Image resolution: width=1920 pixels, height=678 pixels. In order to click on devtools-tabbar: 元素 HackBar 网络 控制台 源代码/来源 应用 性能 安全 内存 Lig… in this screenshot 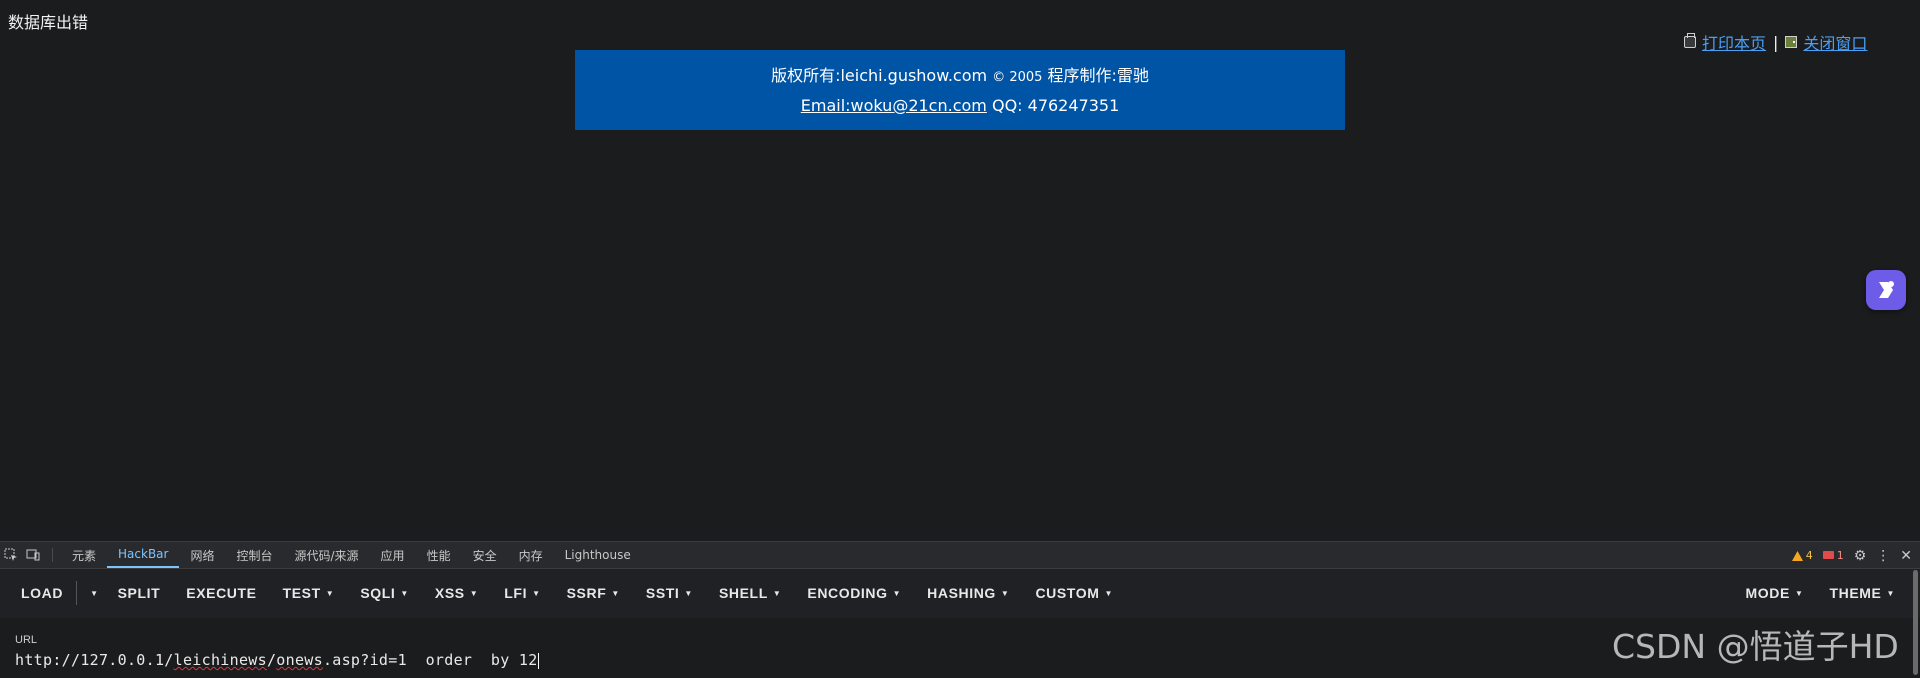, I will do `click(960, 555)`.